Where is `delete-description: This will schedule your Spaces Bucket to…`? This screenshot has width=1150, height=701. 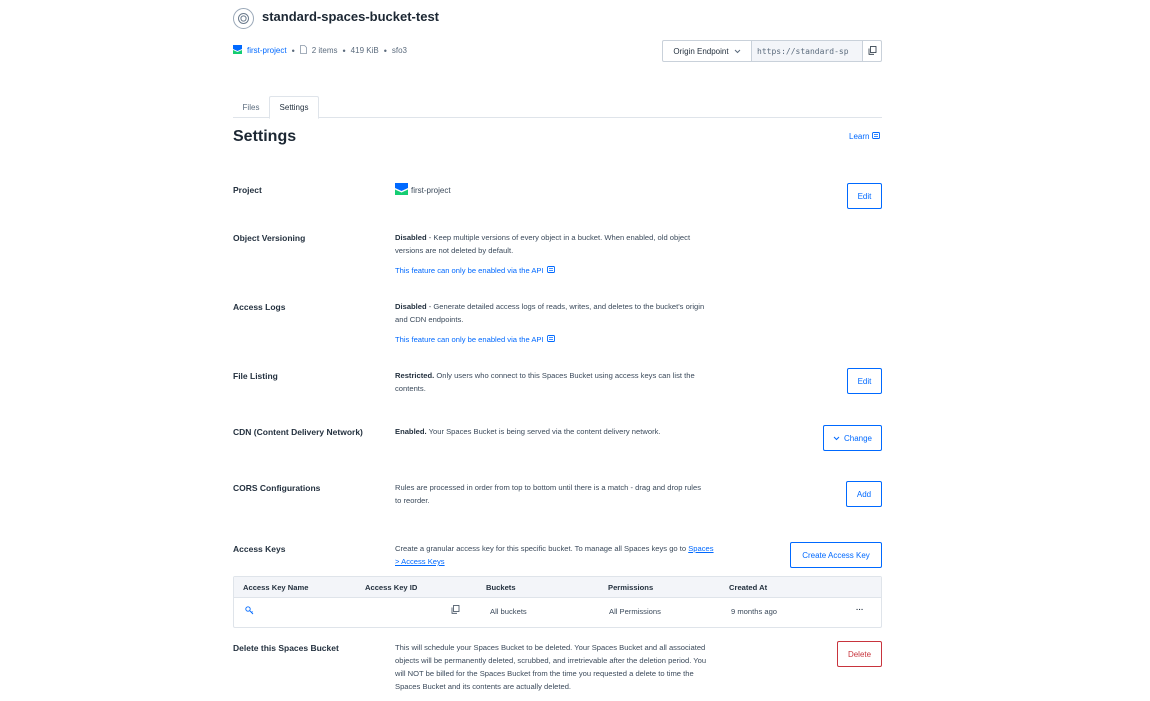 delete-description: This will schedule your Spaces Bucket to… is located at coordinates (551, 667).